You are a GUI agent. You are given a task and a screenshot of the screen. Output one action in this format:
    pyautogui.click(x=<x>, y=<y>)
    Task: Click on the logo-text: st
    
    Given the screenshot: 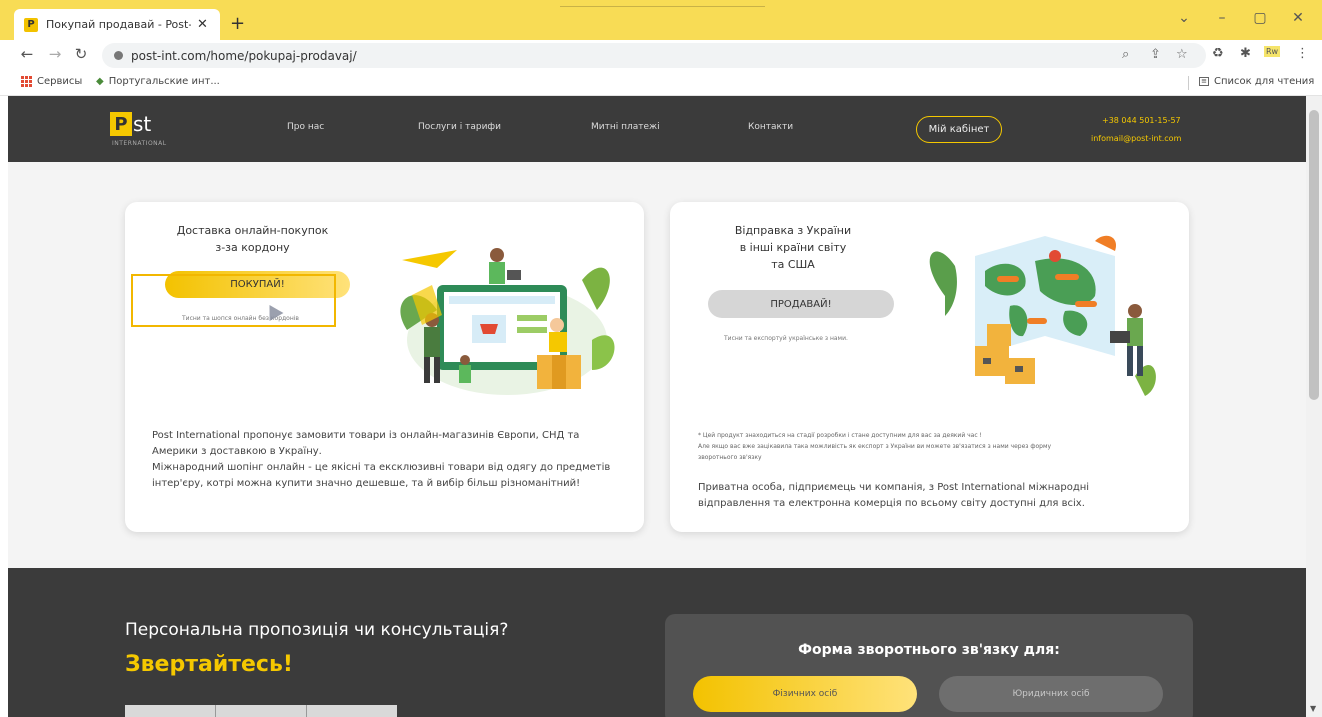 What is the action you would take?
    pyautogui.click(x=142, y=124)
    